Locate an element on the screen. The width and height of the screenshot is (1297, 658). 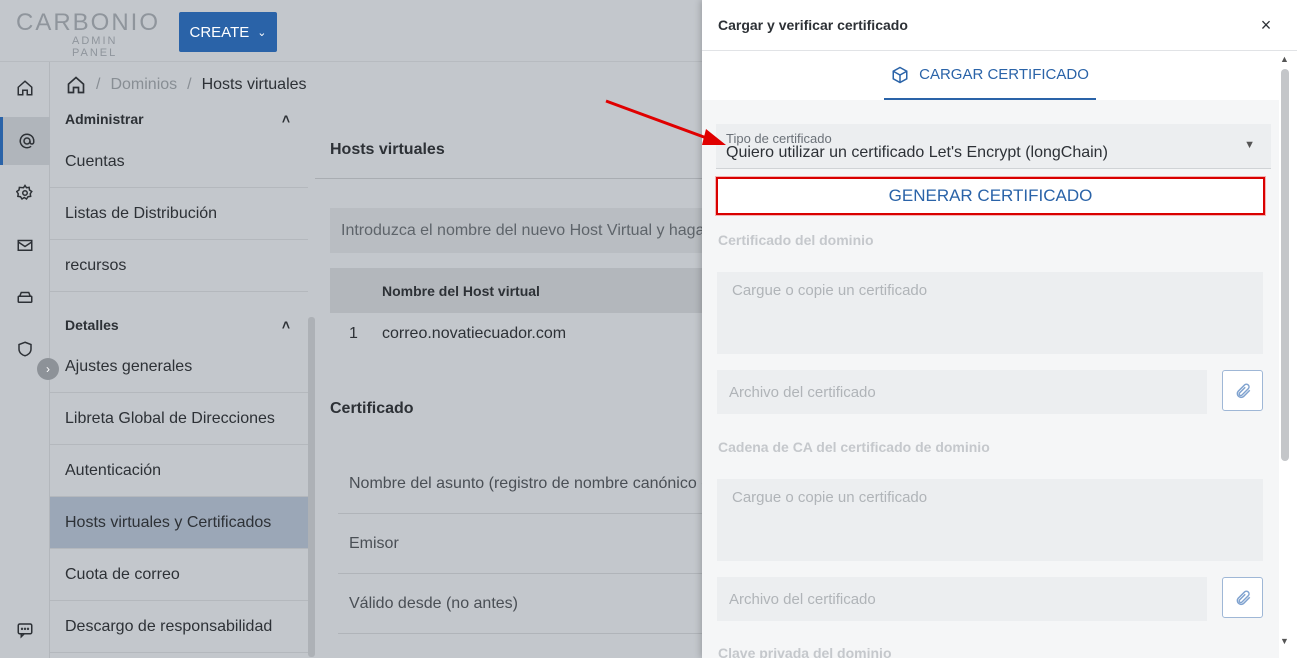
chevron-down-icon: ⌄ is located at coordinates (262, 32).